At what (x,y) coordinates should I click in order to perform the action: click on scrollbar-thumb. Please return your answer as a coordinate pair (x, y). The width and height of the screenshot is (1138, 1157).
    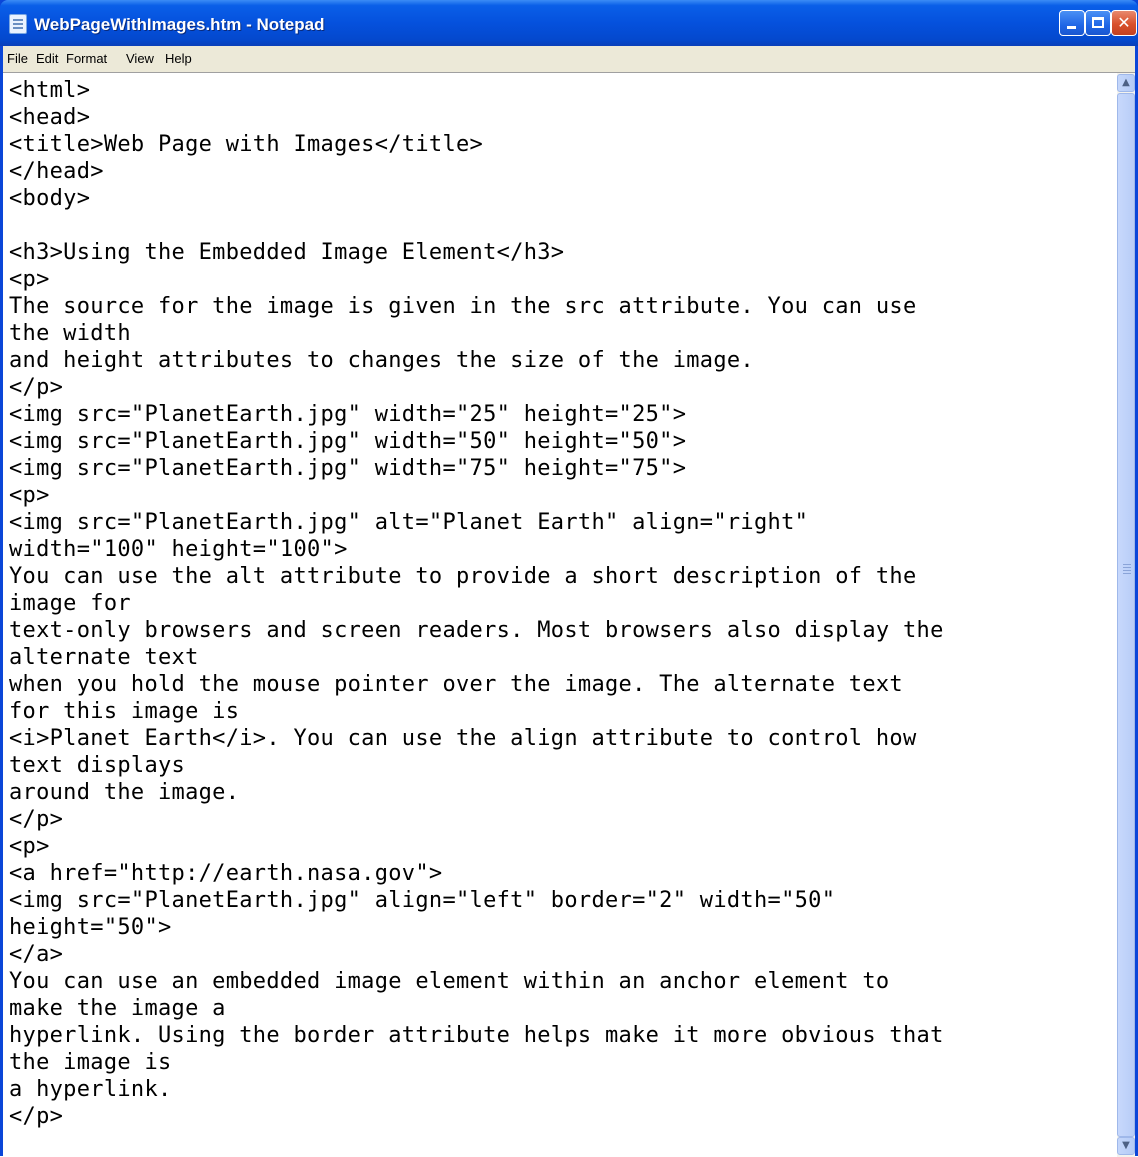
    Looking at the image, I should click on (1126, 615).